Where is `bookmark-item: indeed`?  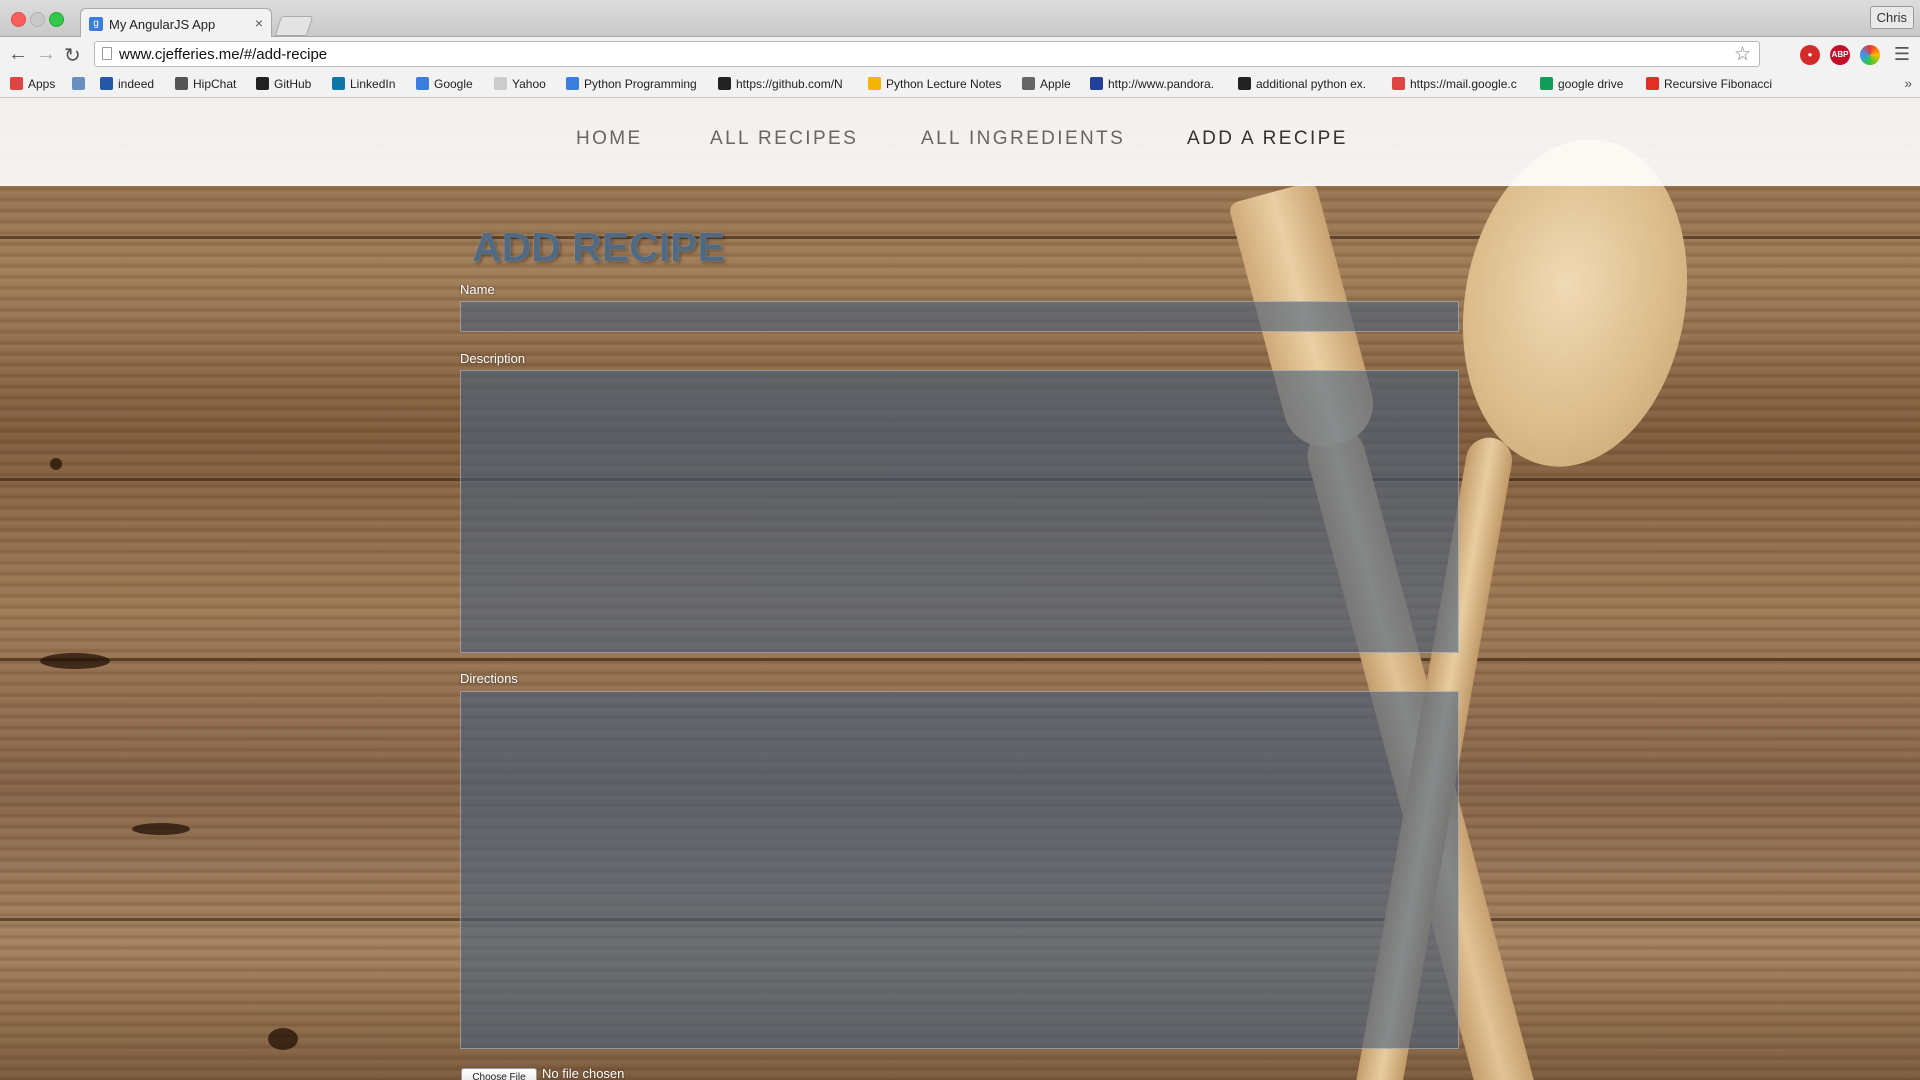 bookmark-item: indeed is located at coordinates (127, 84).